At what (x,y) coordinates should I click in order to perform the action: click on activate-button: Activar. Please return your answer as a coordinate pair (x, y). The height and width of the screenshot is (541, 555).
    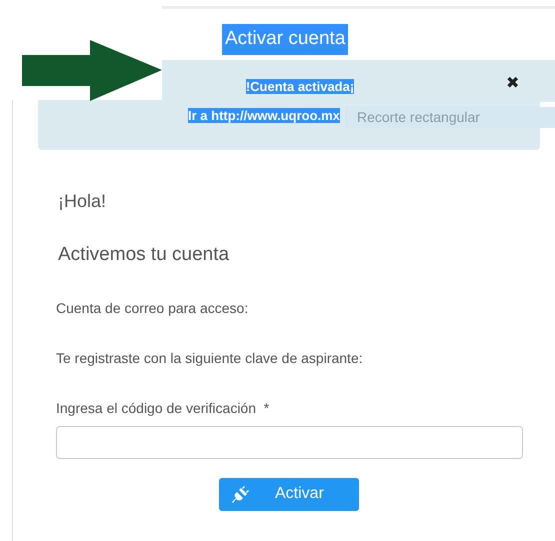
    Looking at the image, I should click on (289, 494).